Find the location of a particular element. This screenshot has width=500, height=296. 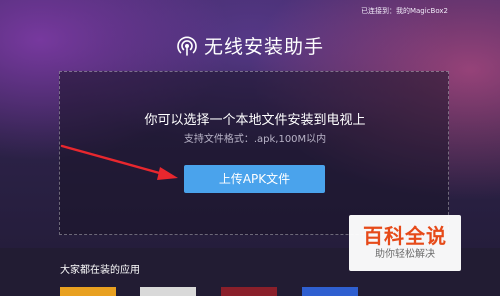

watermark-title: 百科全说 is located at coordinates (405, 236).